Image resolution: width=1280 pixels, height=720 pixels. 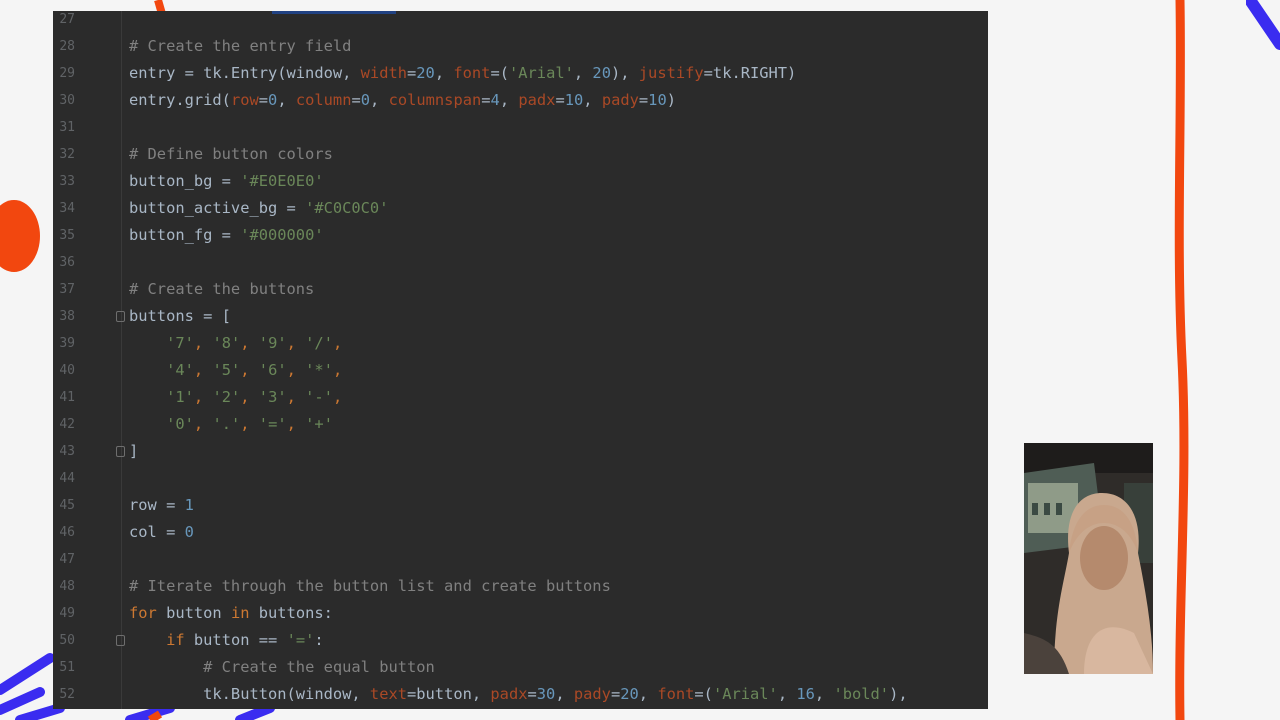 What do you see at coordinates (520, 667) in the screenshot?
I see `code-line: 51 # Create the equal button` at bounding box center [520, 667].